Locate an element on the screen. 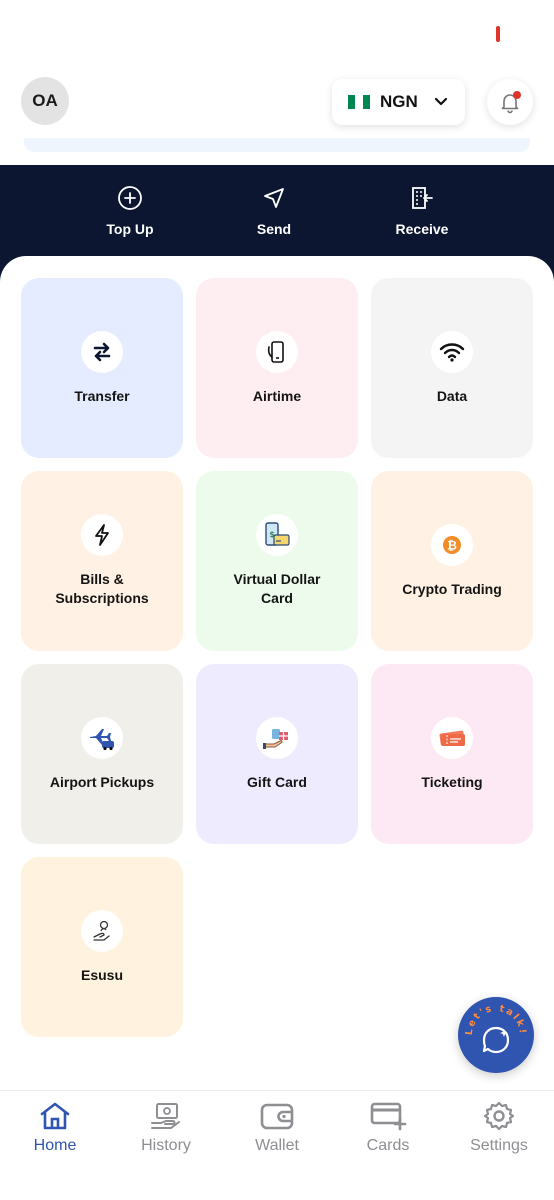 Image resolution: width=554 pixels, height=1200 pixels. history-icon is located at coordinates (165, 1116).